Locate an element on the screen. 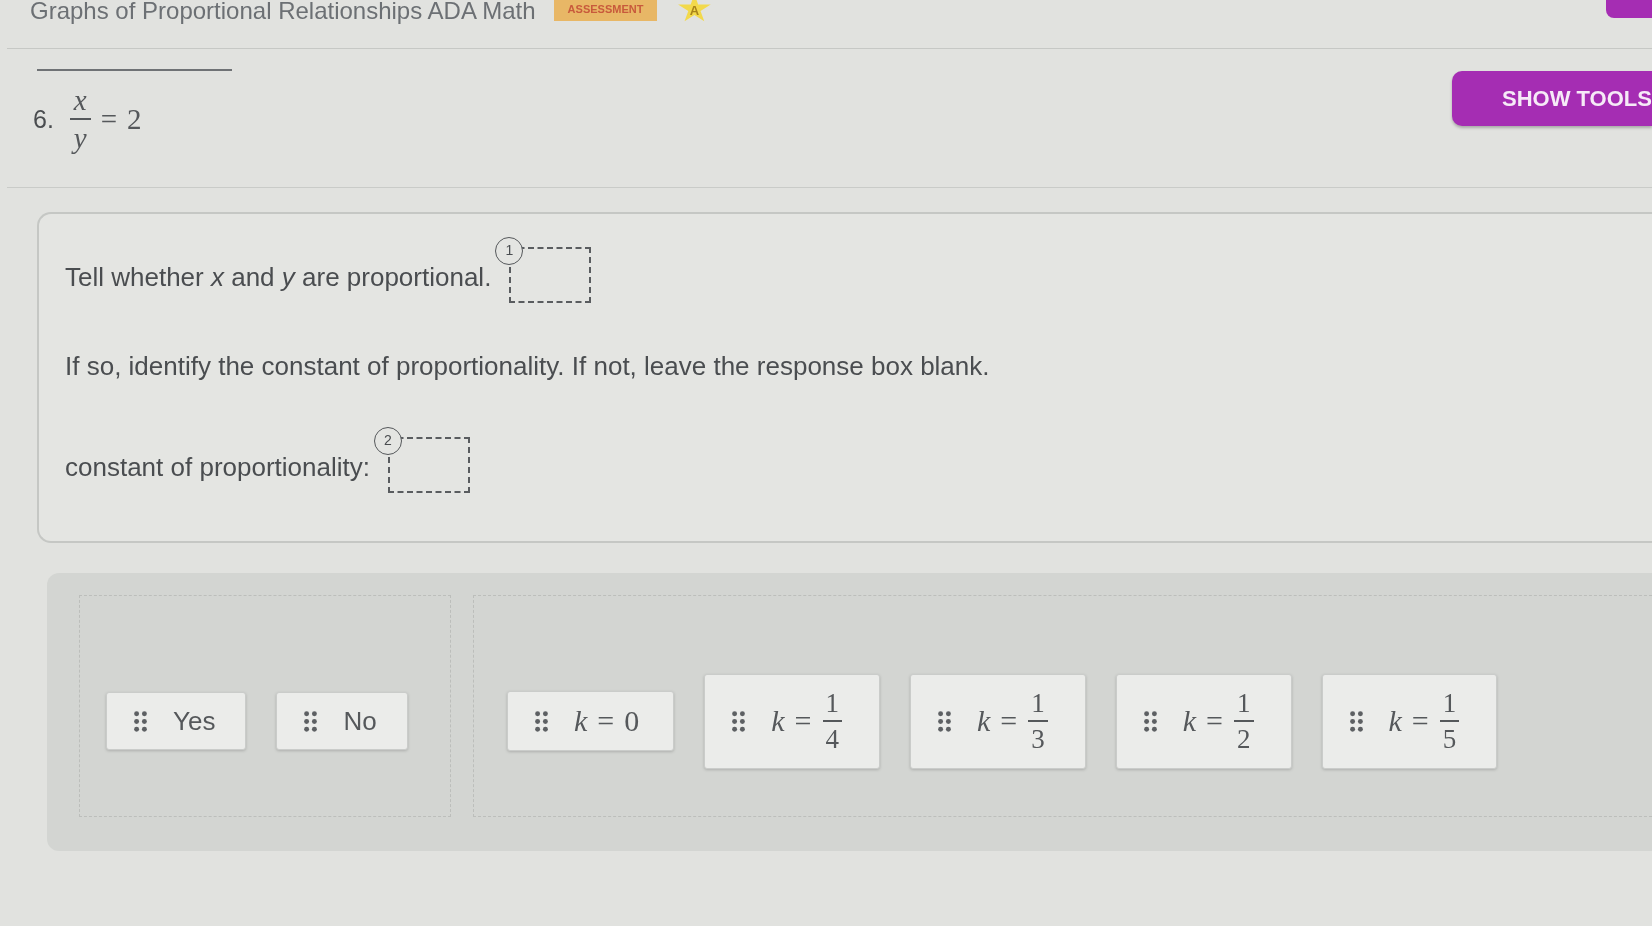 This screenshot has width=1652, height=926. prompt-text: constant of proportionality: is located at coordinates (217, 466).